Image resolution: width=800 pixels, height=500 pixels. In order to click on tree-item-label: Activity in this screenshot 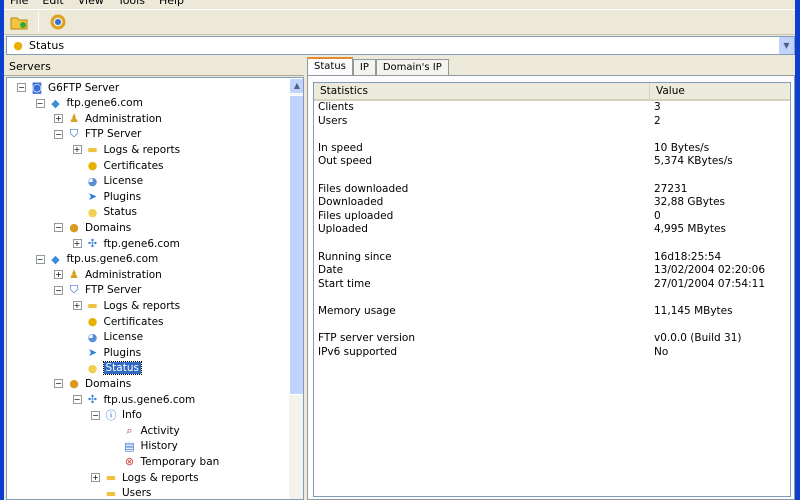, I will do `click(160, 430)`.